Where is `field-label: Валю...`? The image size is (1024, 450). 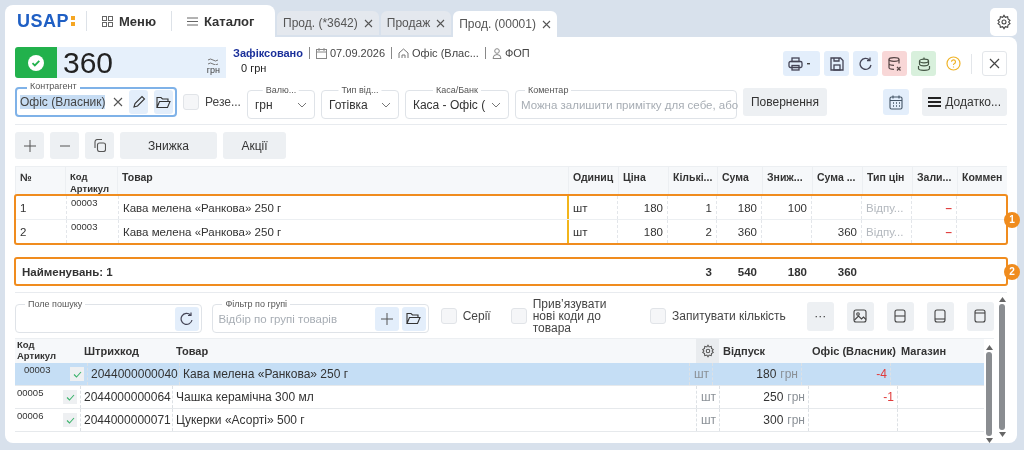 field-label: Валю... is located at coordinates (281, 90).